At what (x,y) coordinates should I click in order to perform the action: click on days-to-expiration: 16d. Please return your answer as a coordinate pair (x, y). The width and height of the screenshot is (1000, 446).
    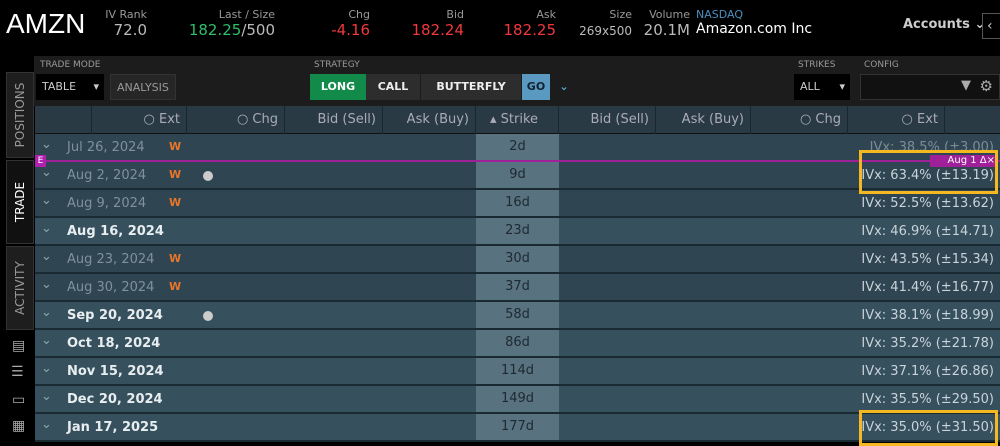
    Looking at the image, I should click on (517, 203).